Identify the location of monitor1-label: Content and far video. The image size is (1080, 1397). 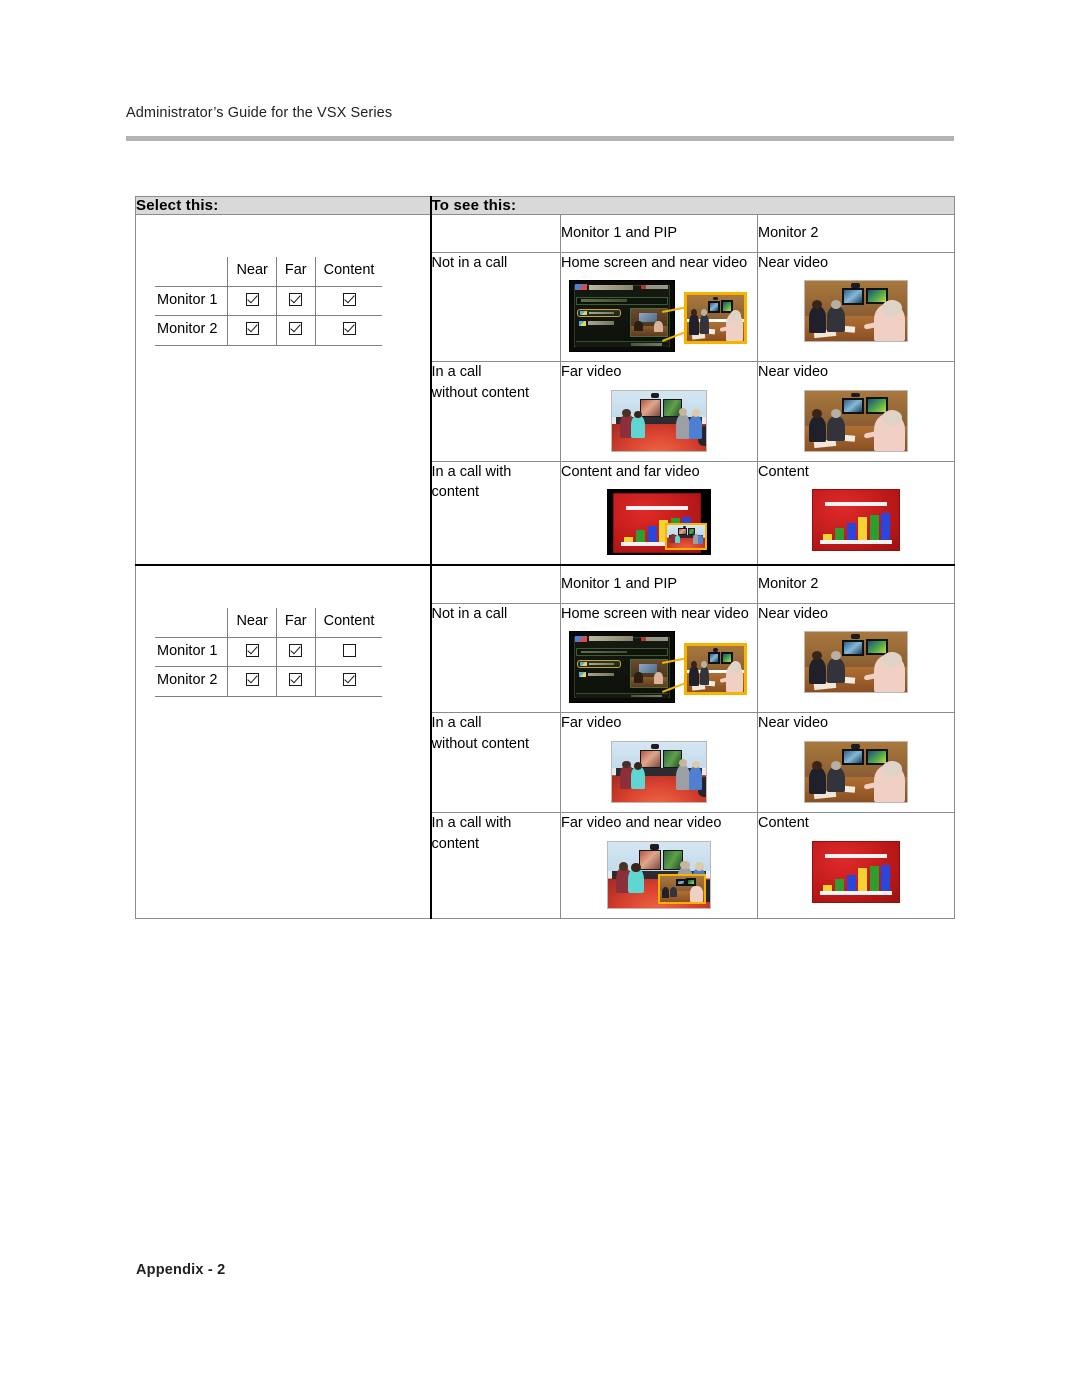
(630, 471).